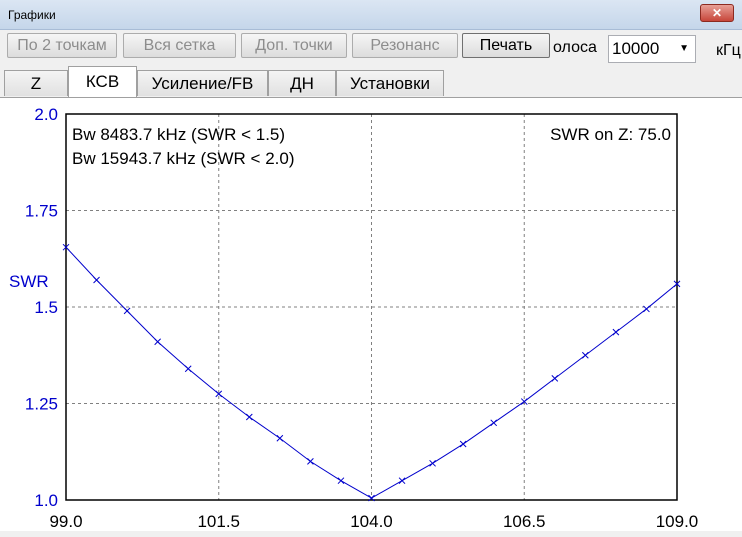 Image resolution: width=742 pixels, height=537 pixels. I want to click on tab-z: Z, so click(36, 83).